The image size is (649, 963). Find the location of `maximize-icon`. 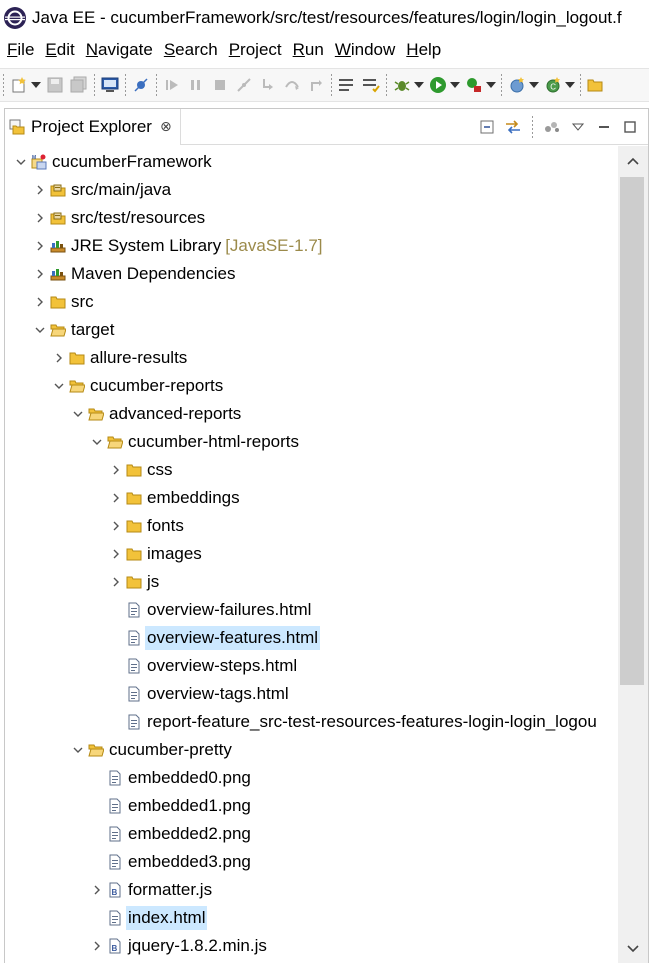

maximize-icon is located at coordinates (630, 127).